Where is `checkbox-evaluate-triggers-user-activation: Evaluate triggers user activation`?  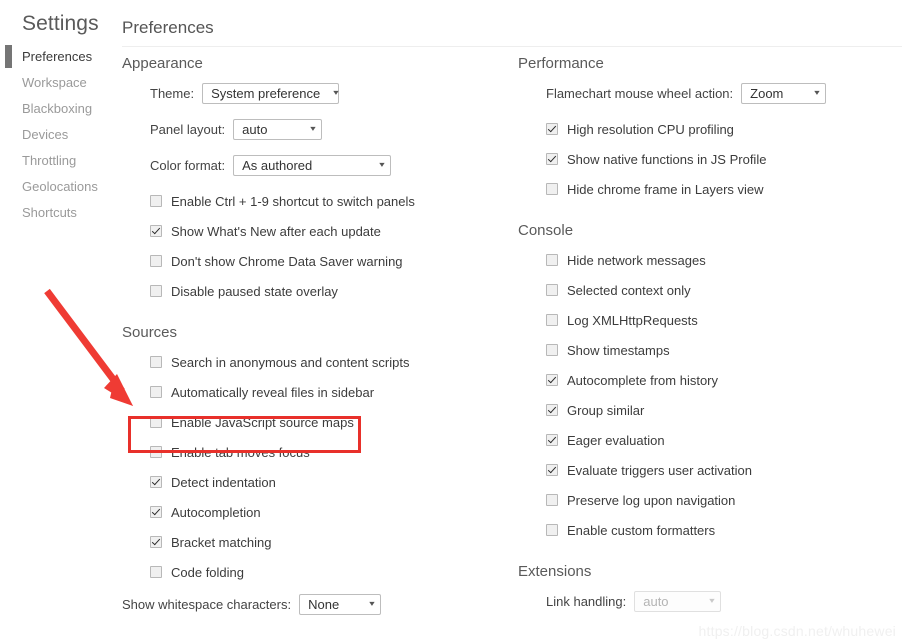
checkbox-evaluate-triggers-user-activation: Evaluate triggers user activation is located at coordinates (724, 470).